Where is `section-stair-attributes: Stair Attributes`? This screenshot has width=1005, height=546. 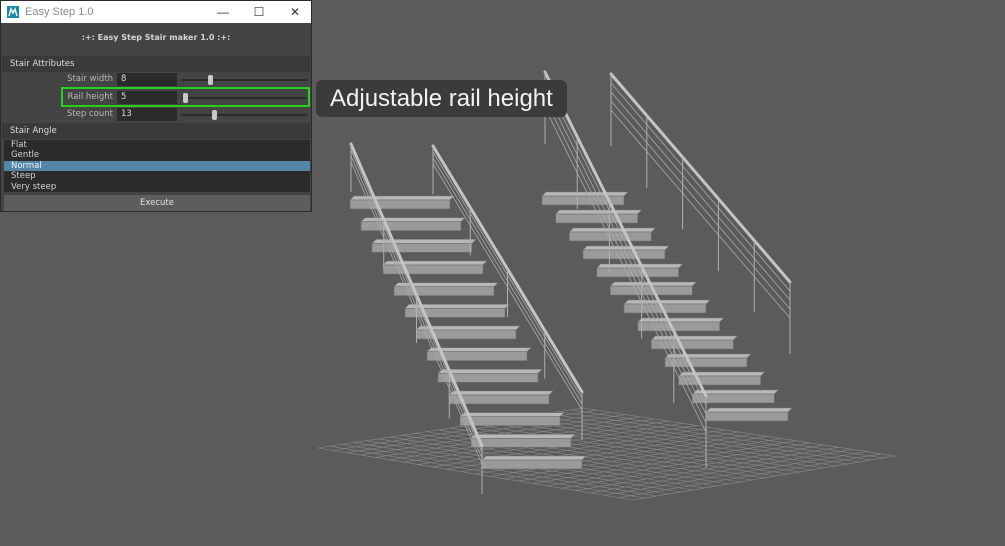
section-stair-attributes: Stair Attributes is located at coordinates (156, 64).